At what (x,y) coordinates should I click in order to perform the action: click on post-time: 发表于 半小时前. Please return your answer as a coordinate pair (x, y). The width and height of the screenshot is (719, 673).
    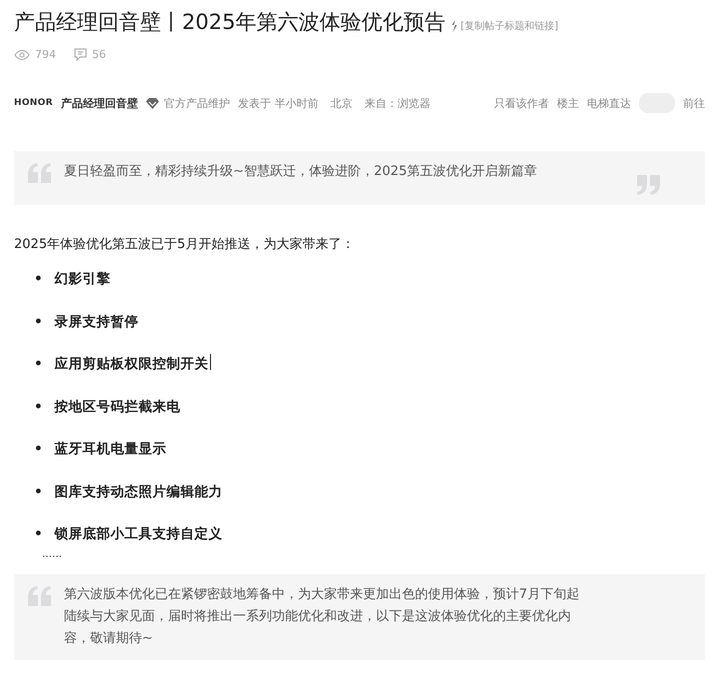
    Looking at the image, I should click on (278, 103).